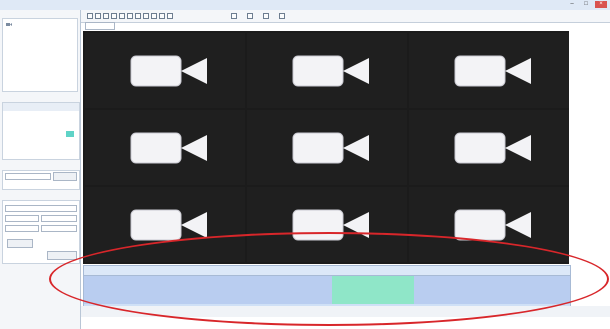 Image resolution: width=610 pixels, height=329 pixels. What do you see at coordinates (98, 16) in the screenshot?
I see `stop-icon` at bounding box center [98, 16].